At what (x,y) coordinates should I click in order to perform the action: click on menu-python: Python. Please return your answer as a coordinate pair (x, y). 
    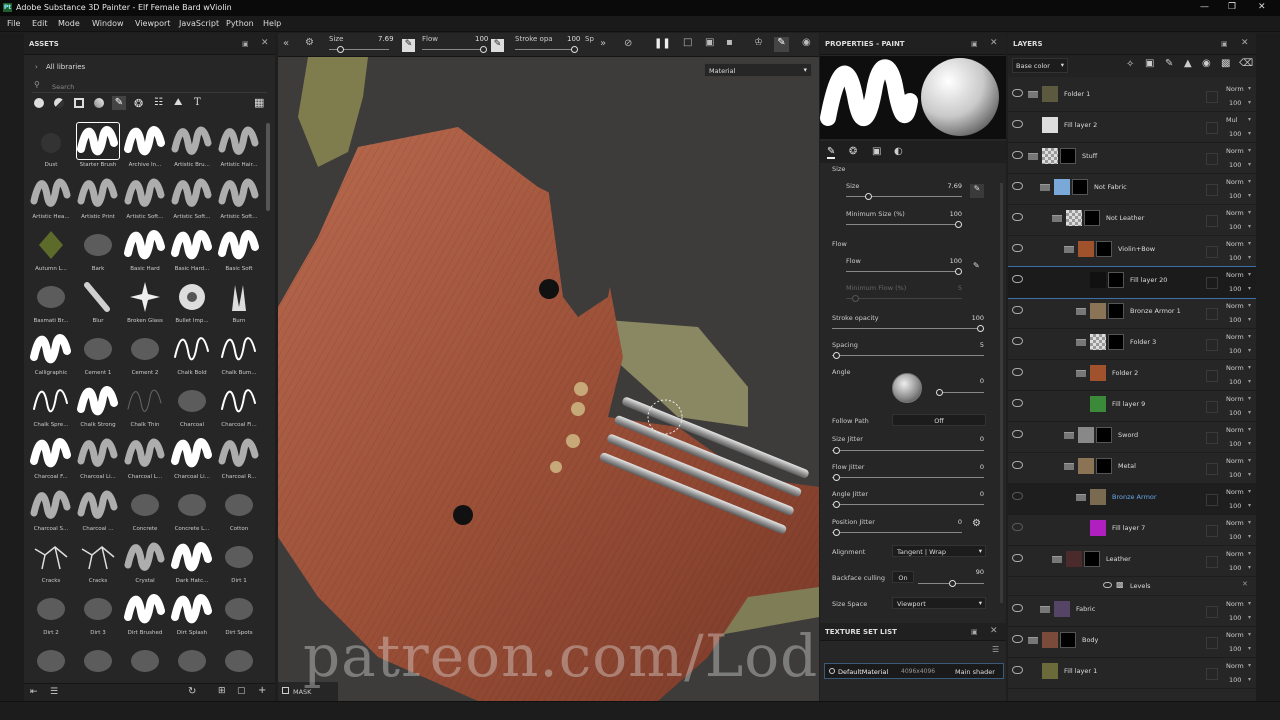
    Looking at the image, I should click on (240, 23).